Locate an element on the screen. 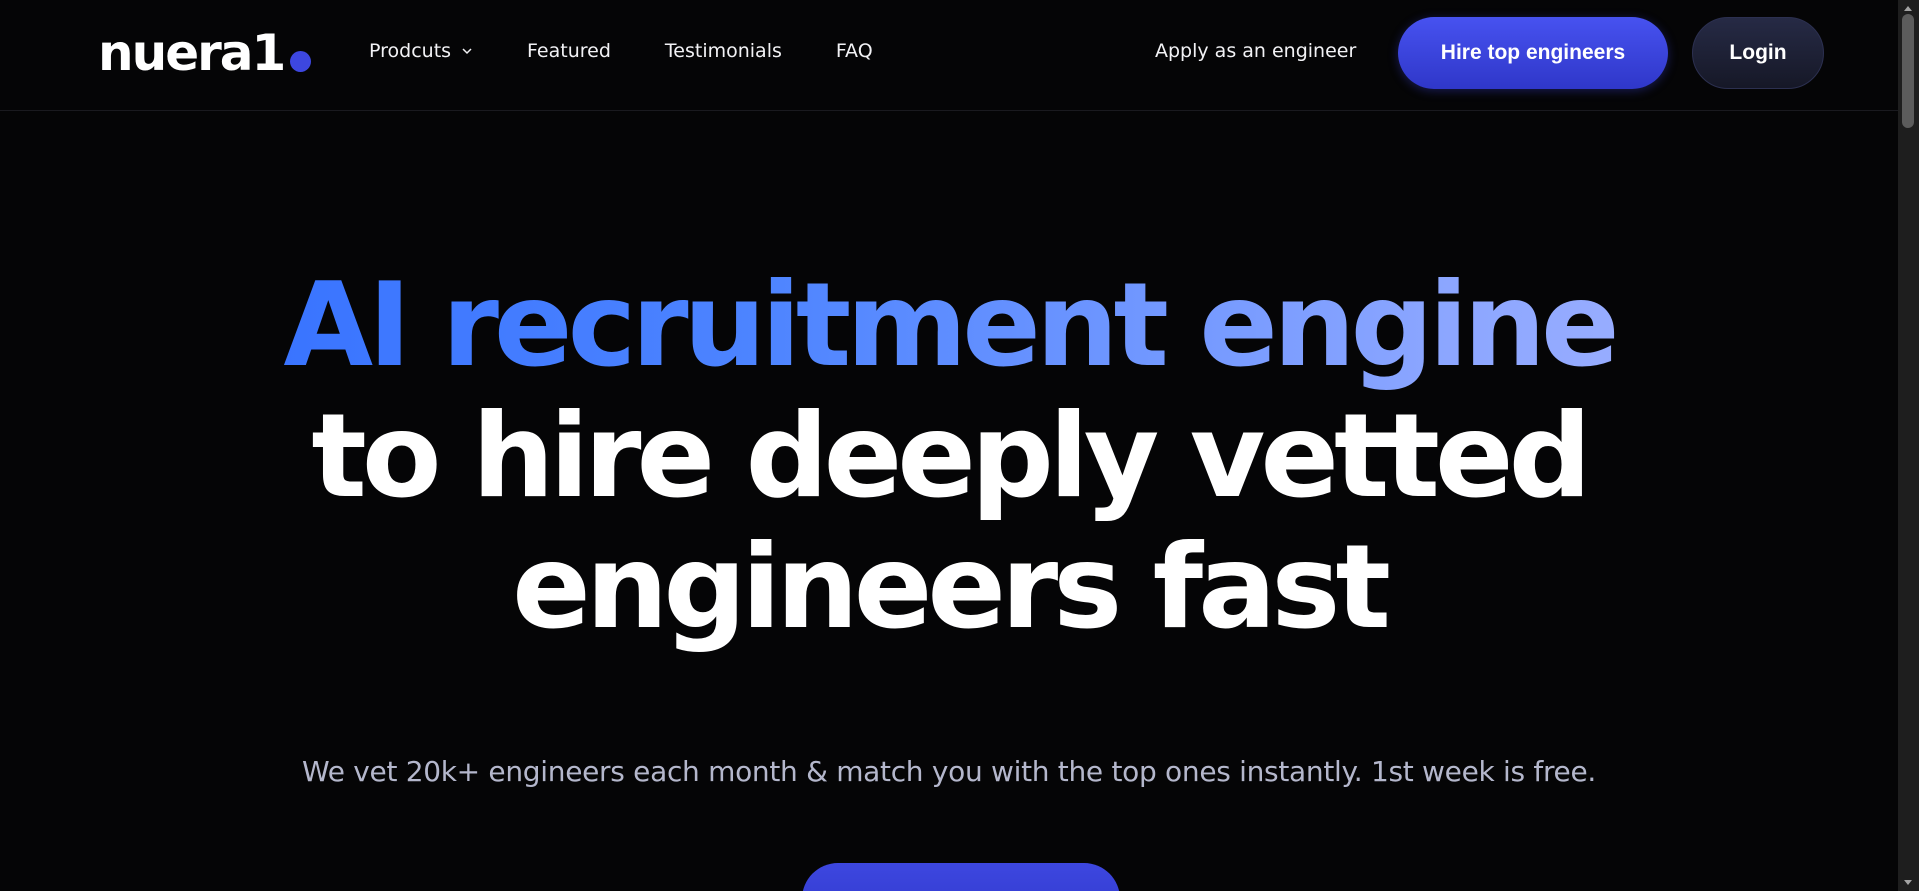 This screenshot has width=1919, height=891. logo: nuera1 is located at coordinates (205, 50).